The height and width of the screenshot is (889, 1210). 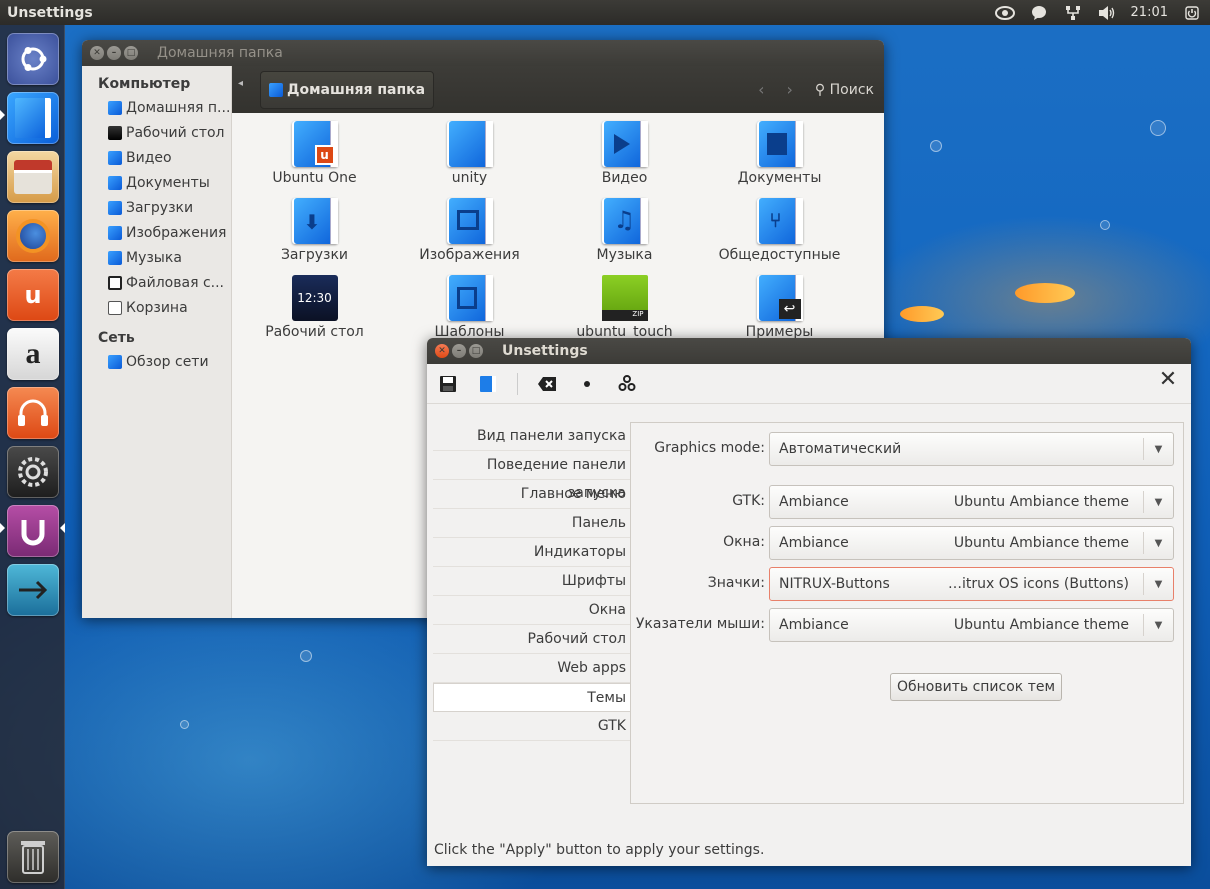 What do you see at coordinates (531, 697) in the screenshot?
I see `sidebar-item-themes: Темы` at bounding box center [531, 697].